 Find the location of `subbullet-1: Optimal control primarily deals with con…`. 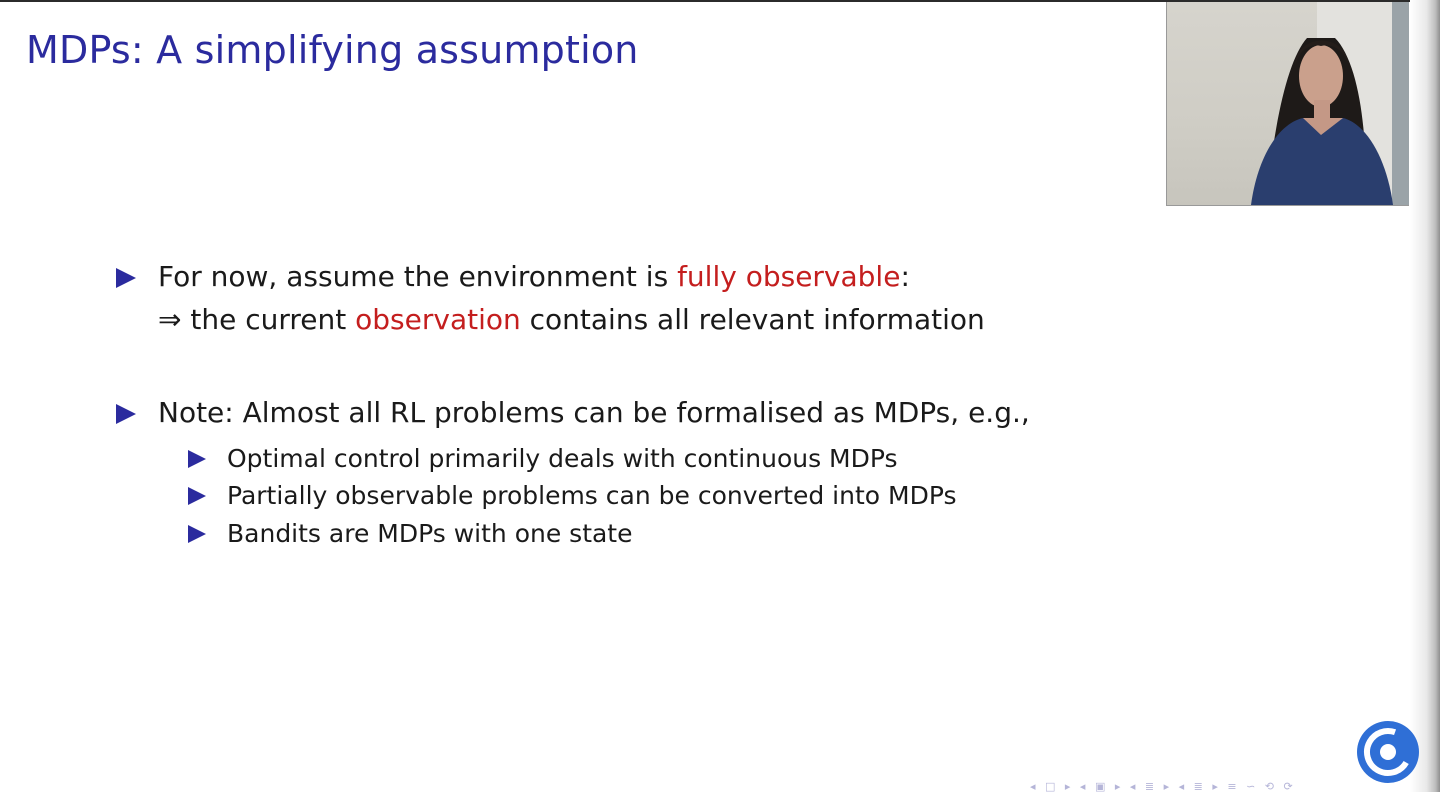

subbullet-1: Optimal control primarily deals with con… is located at coordinates (562, 458).